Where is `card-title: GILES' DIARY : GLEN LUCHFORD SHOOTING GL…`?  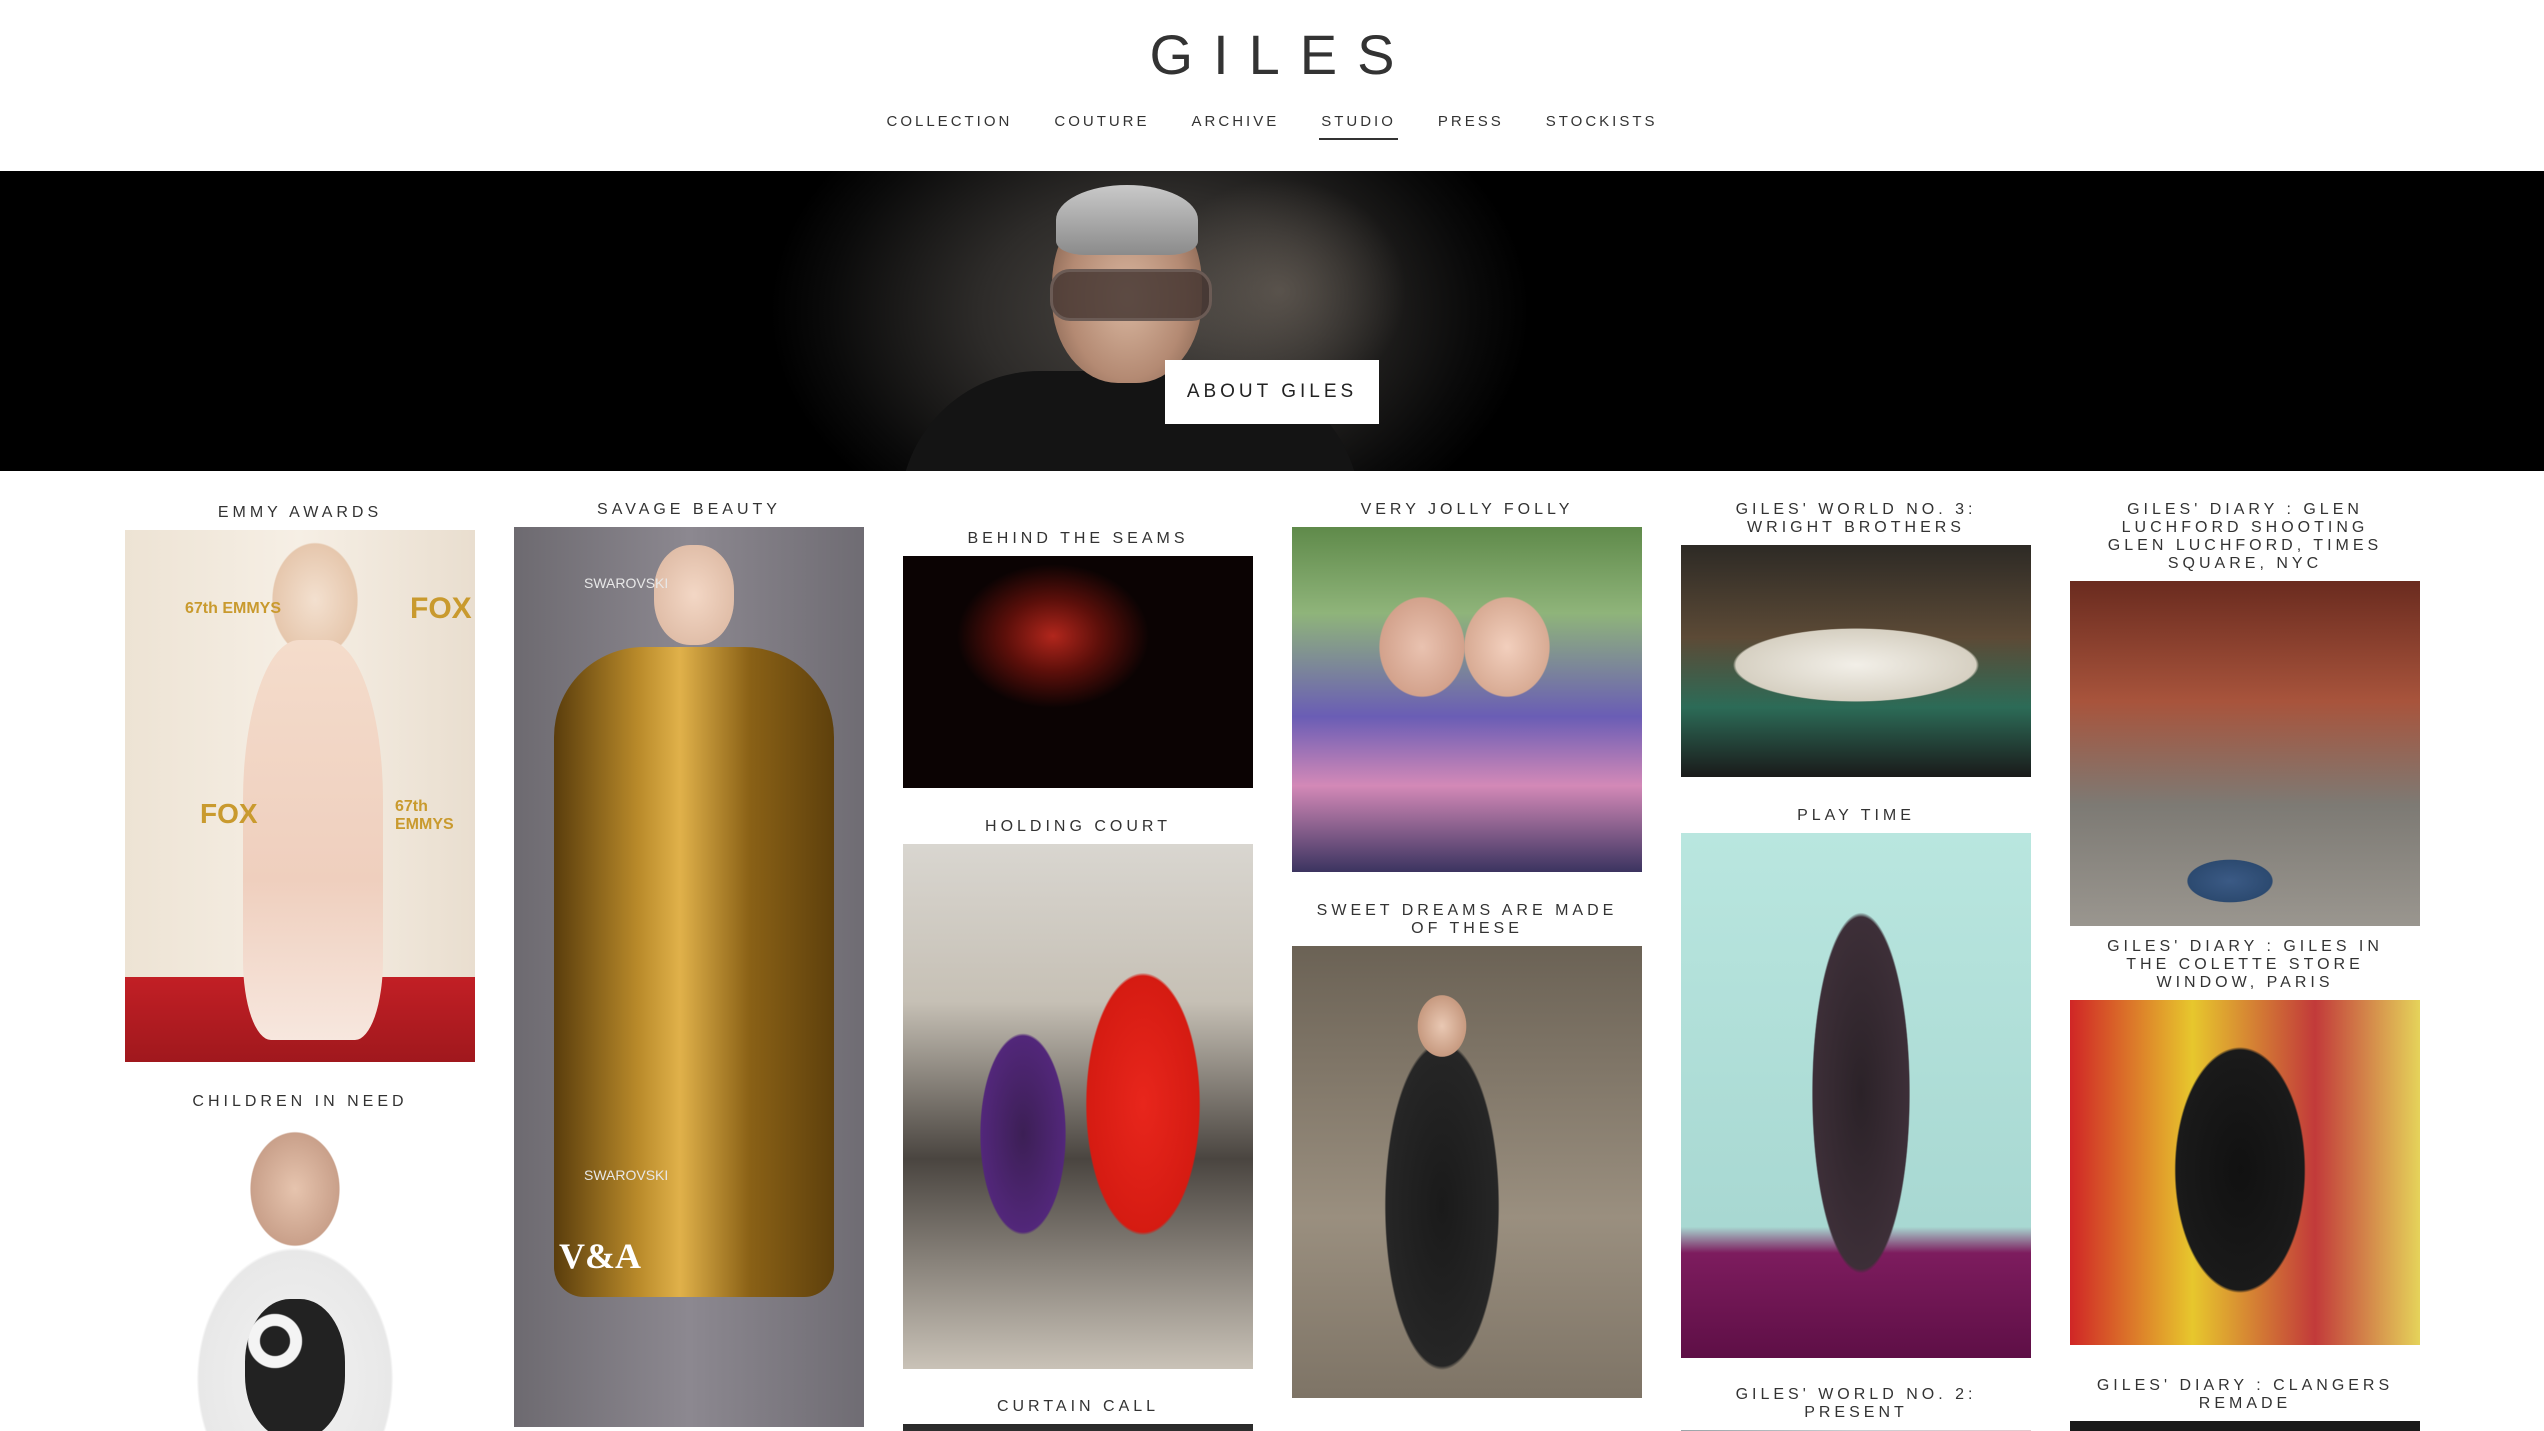
card-title: GILES' DIARY : GLEN LUCHFORD SHOOTING GL… is located at coordinates (2245, 536).